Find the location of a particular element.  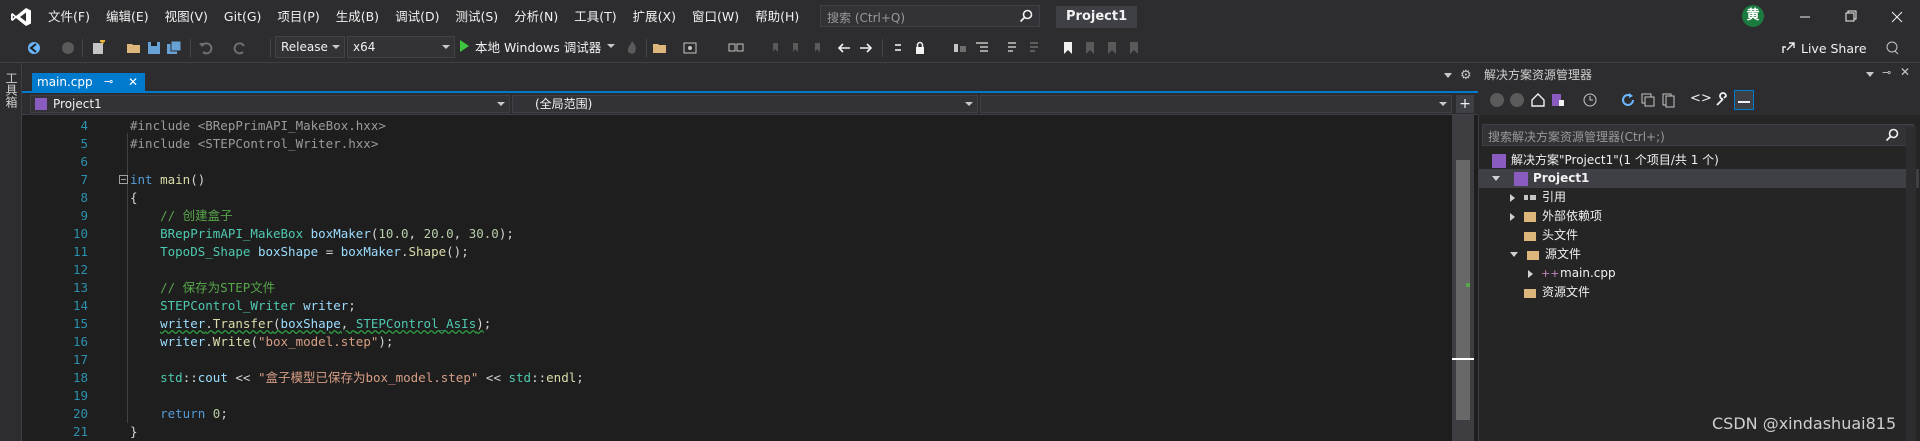

indent-icon is located at coordinates (982, 48).